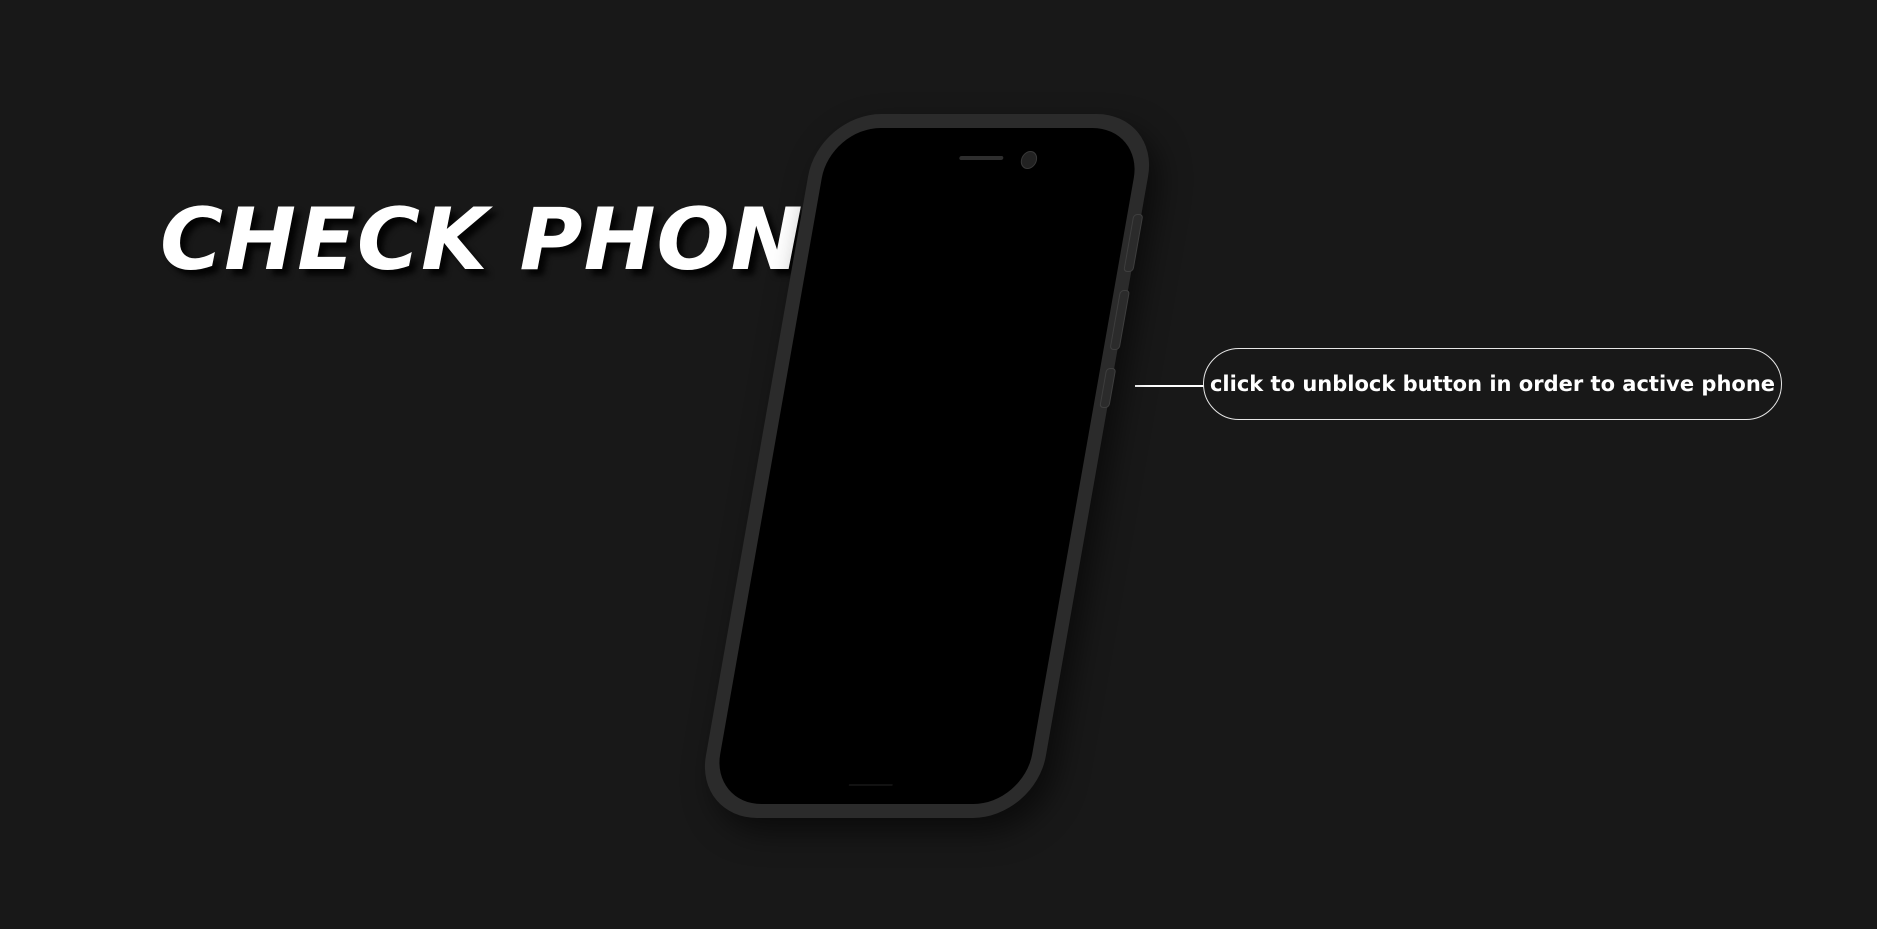  Describe the element at coordinates (870, 785) in the screenshot. I see `home-indicator` at that location.